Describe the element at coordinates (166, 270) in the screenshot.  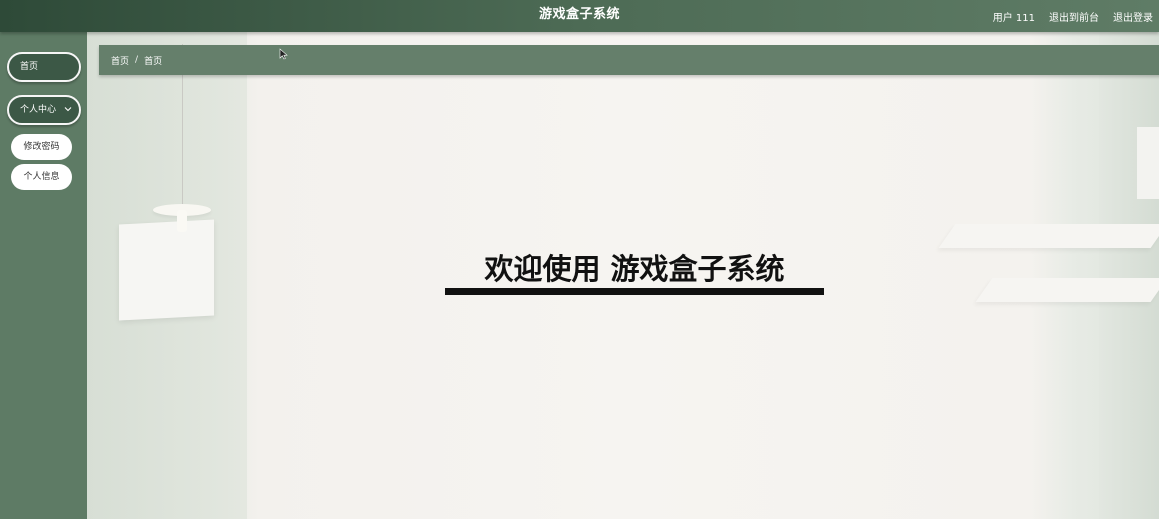
I see `hanging-frame` at that location.